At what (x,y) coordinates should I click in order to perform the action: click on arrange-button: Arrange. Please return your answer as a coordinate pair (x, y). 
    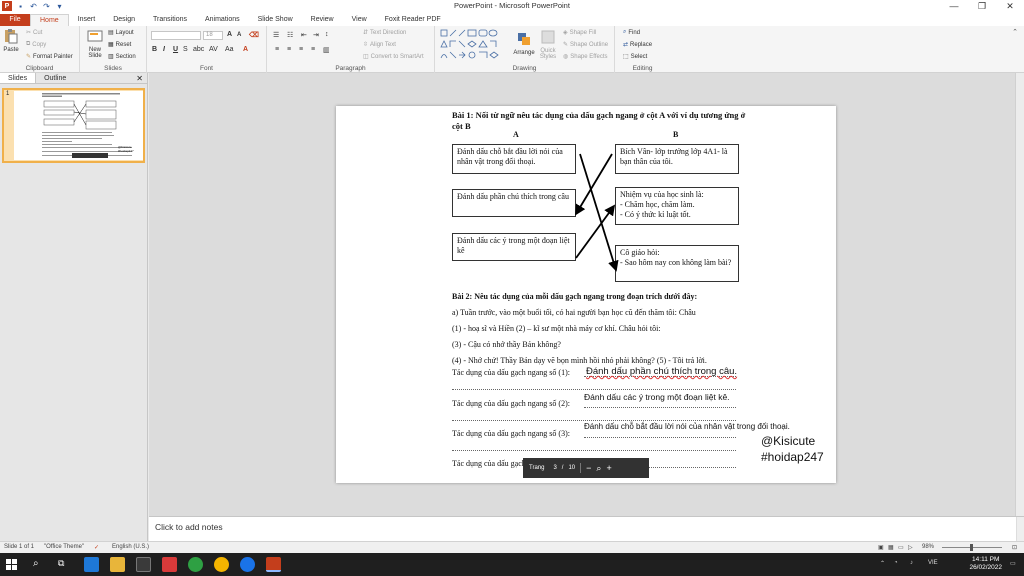
    Looking at the image, I should click on (524, 43).